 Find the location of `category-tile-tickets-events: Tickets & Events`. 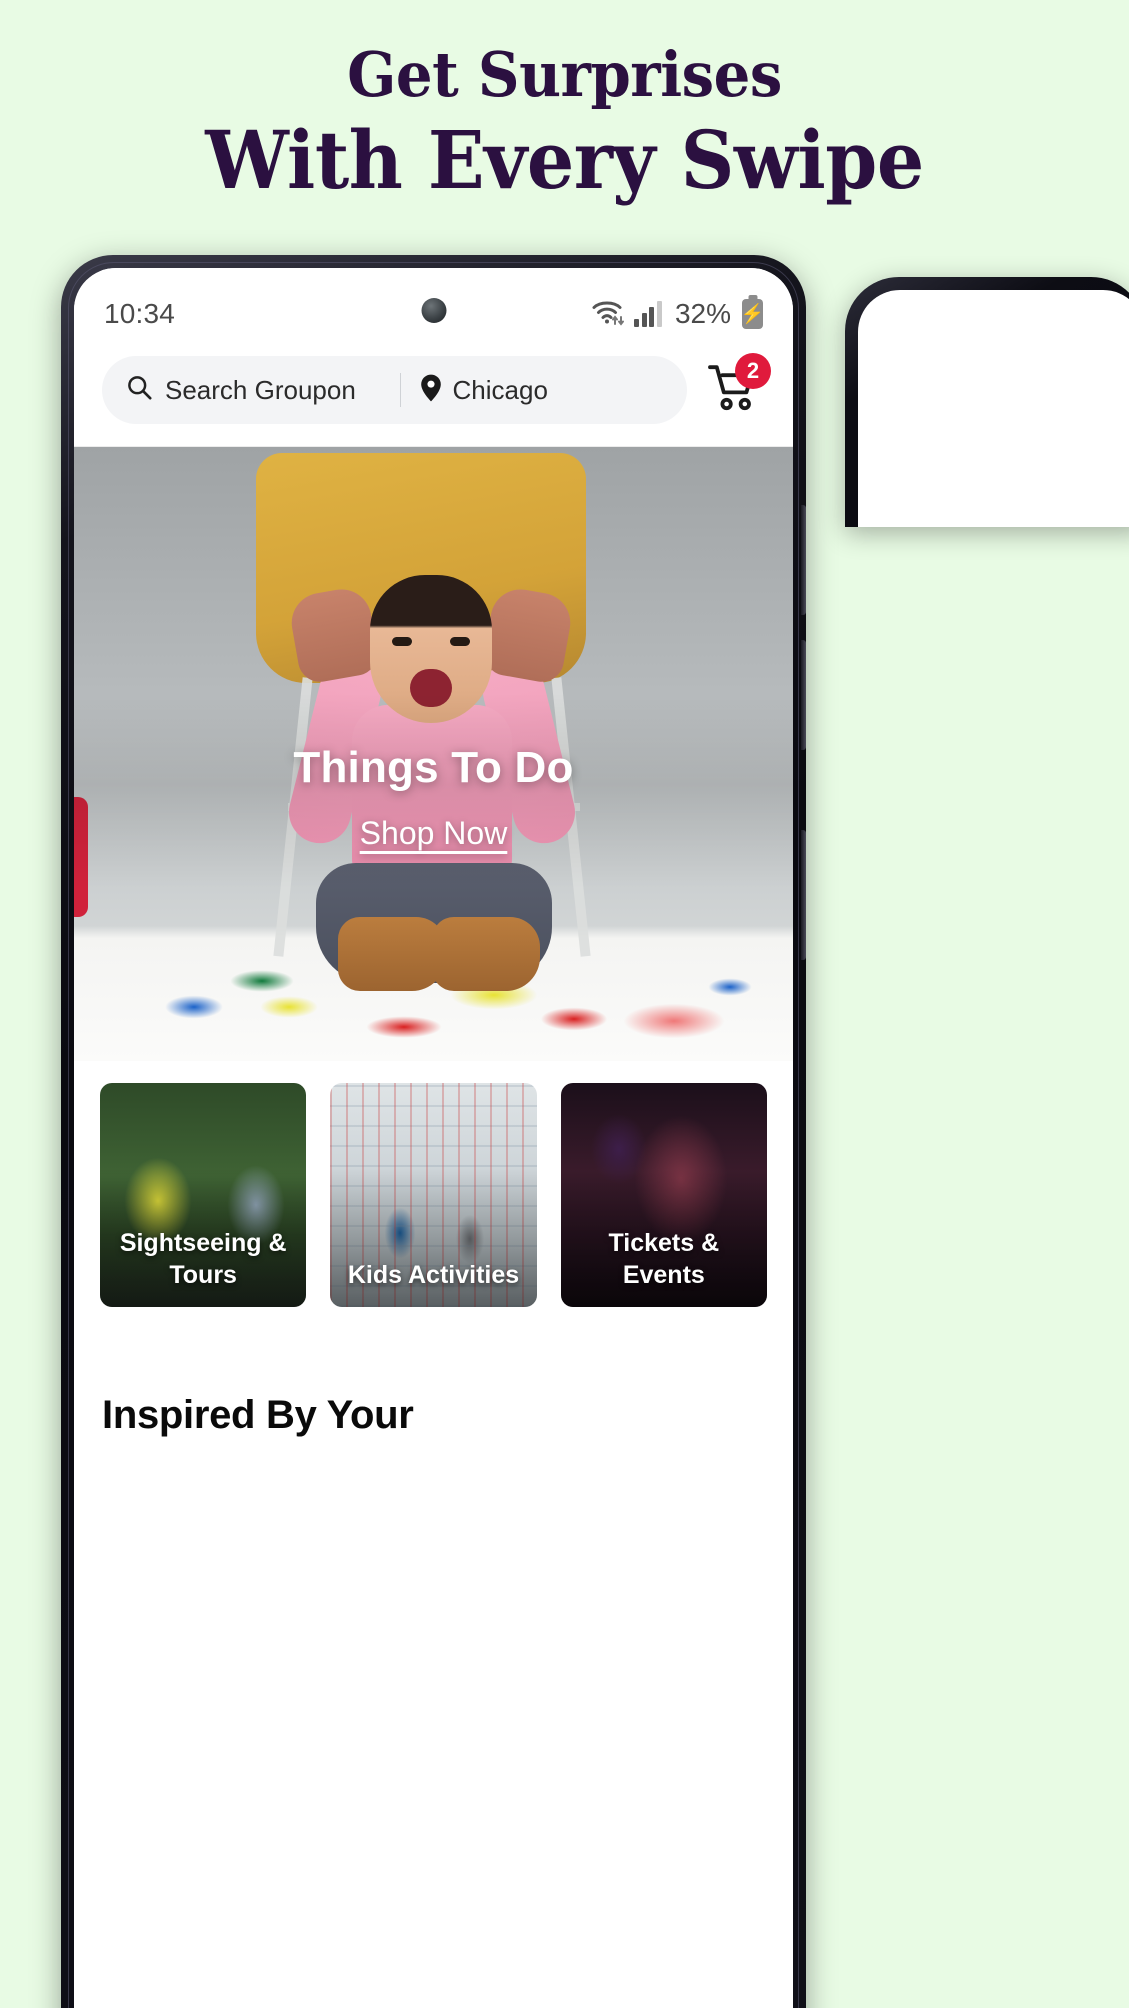

category-tile-tickets-events: Tickets & Events is located at coordinates (663, 1195).